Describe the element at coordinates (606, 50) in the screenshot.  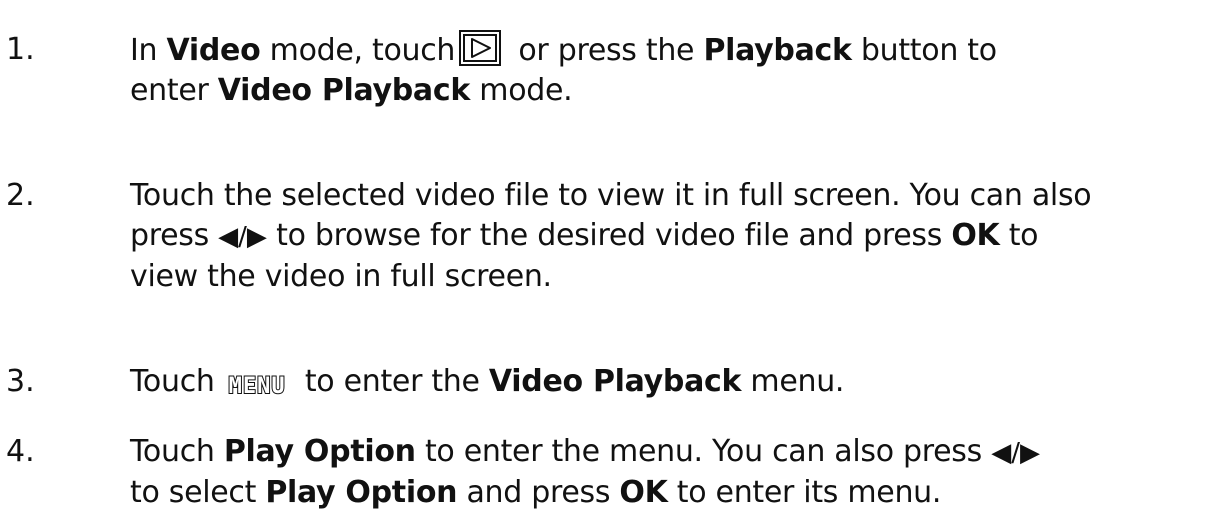
I see `text-run: or press the` at that location.